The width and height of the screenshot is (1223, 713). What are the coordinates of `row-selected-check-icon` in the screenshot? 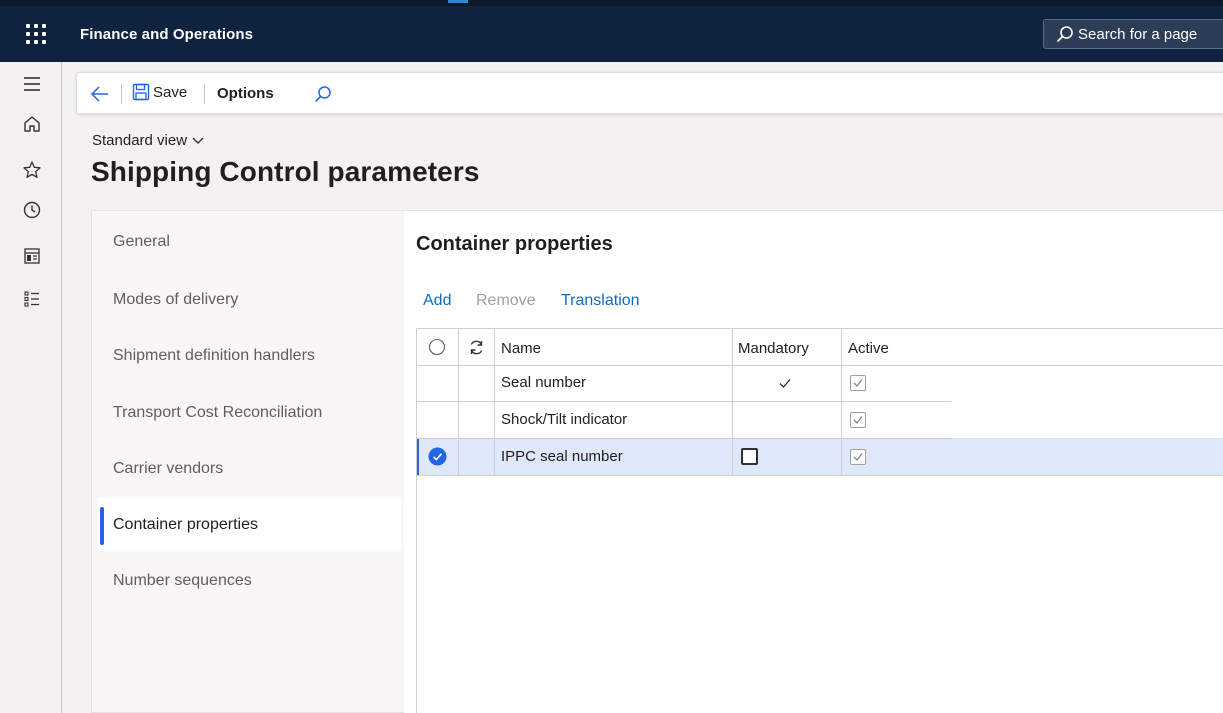 It's located at (437, 456).